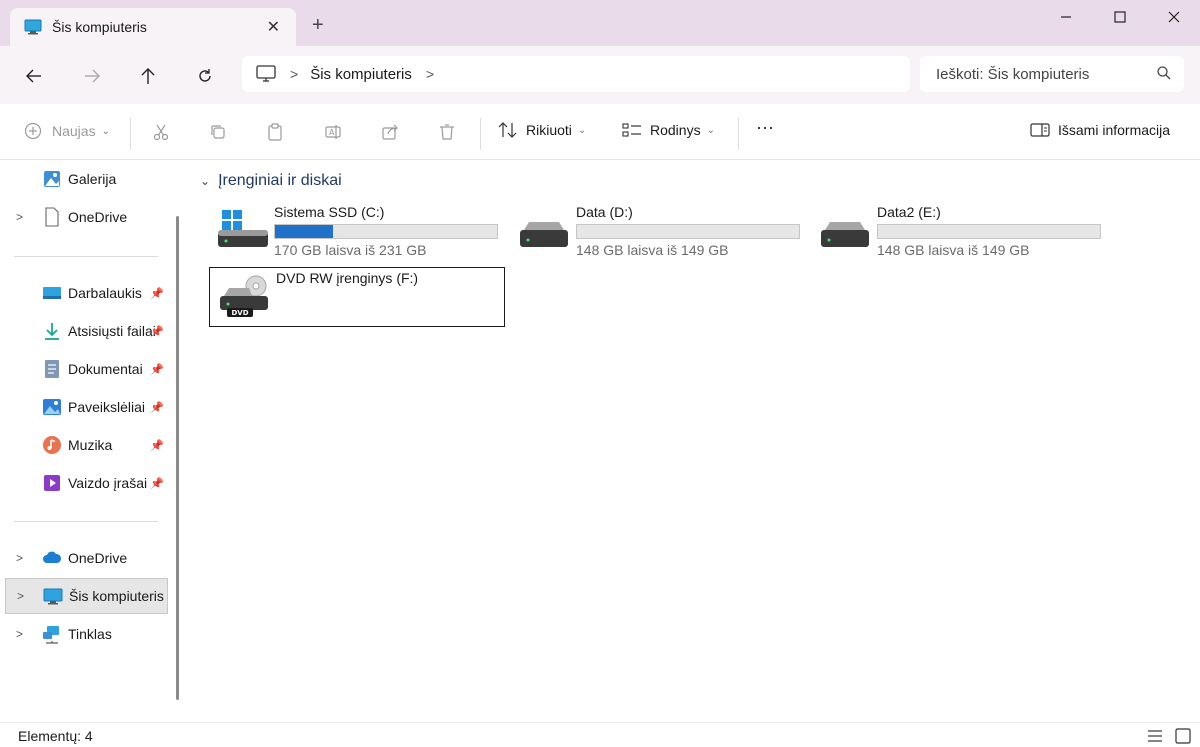  Describe the element at coordinates (90, 634) in the screenshot. I see `sidebar-item-label: Tinklas` at that location.